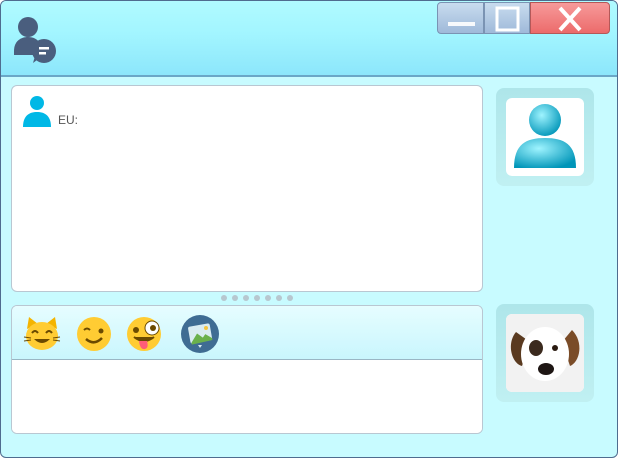 The image size is (618, 458). I want to click on maximize-button, so click(507, 18).